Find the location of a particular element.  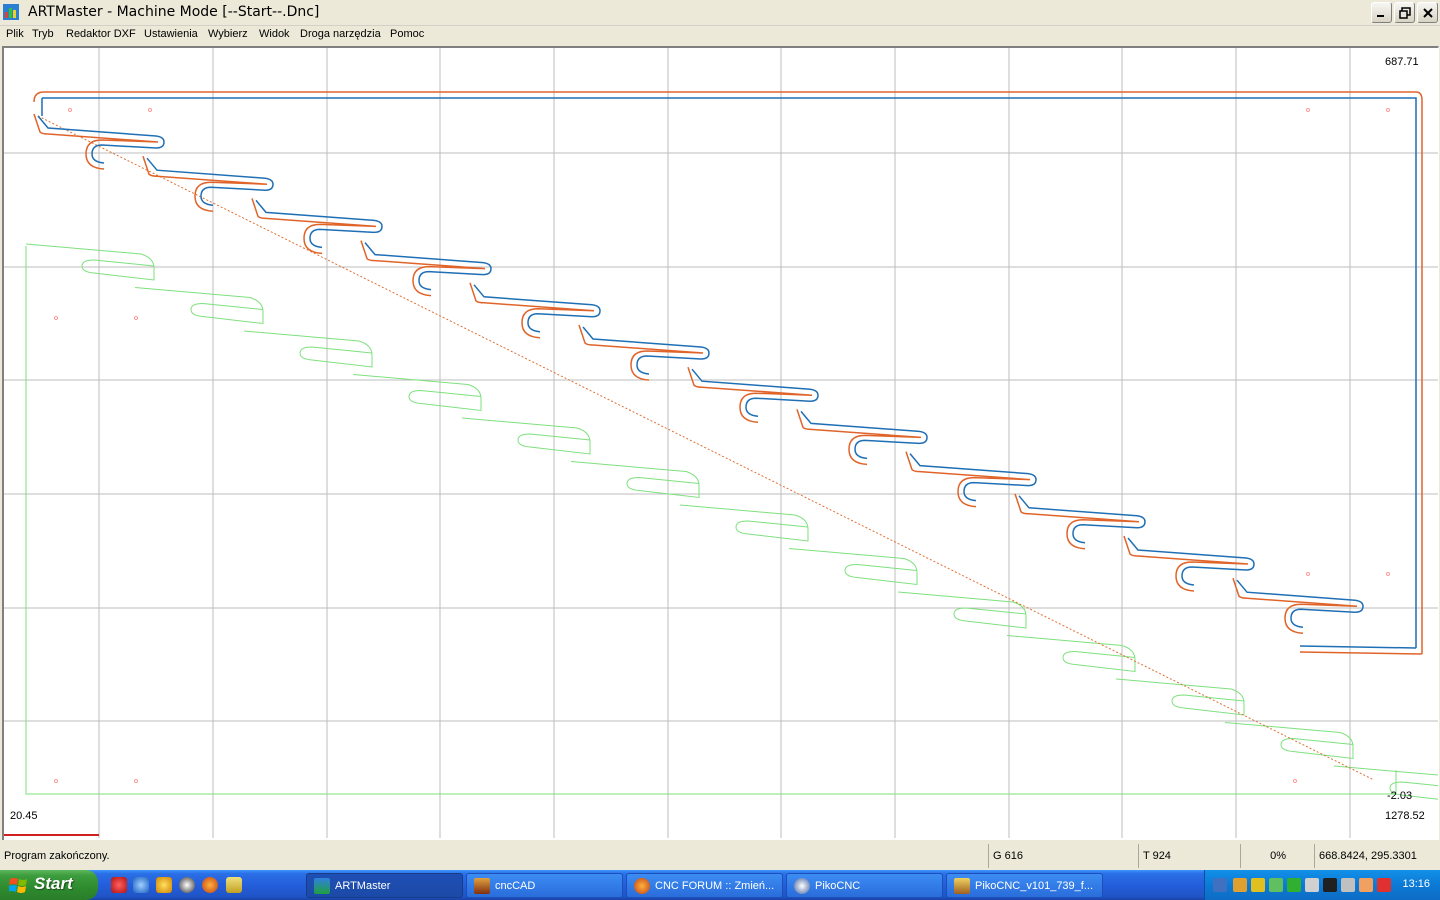

restore-button is located at coordinates (1404, 12).